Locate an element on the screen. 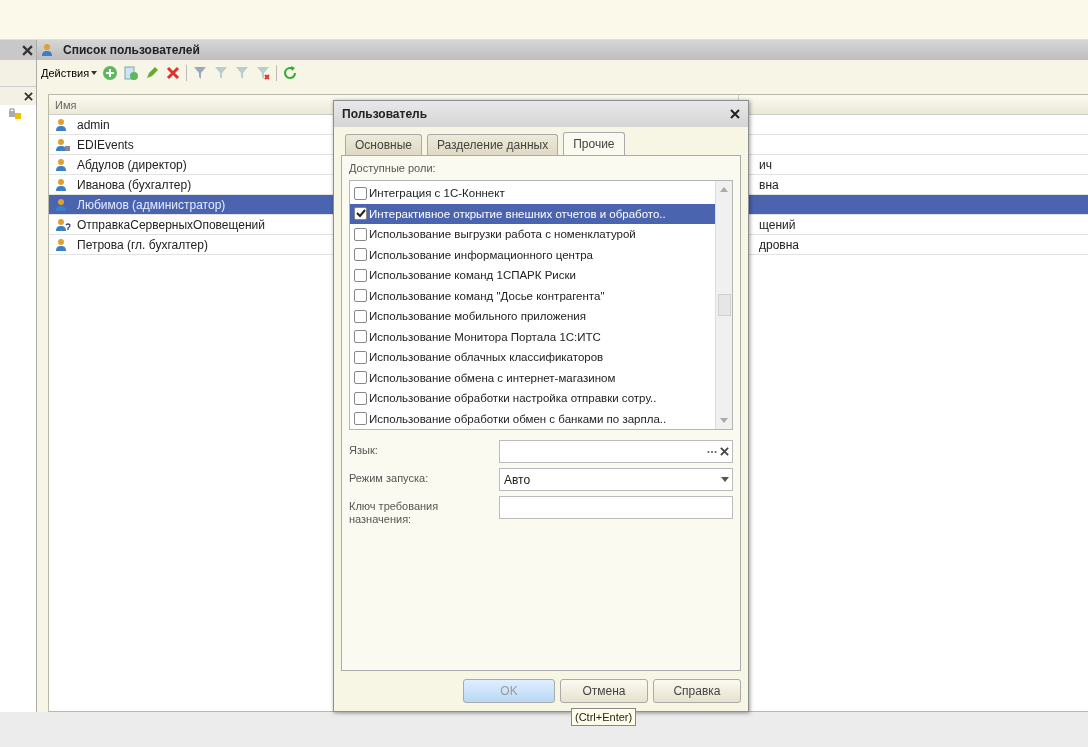  field-label: Язык: is located at coordinates (364, 450).